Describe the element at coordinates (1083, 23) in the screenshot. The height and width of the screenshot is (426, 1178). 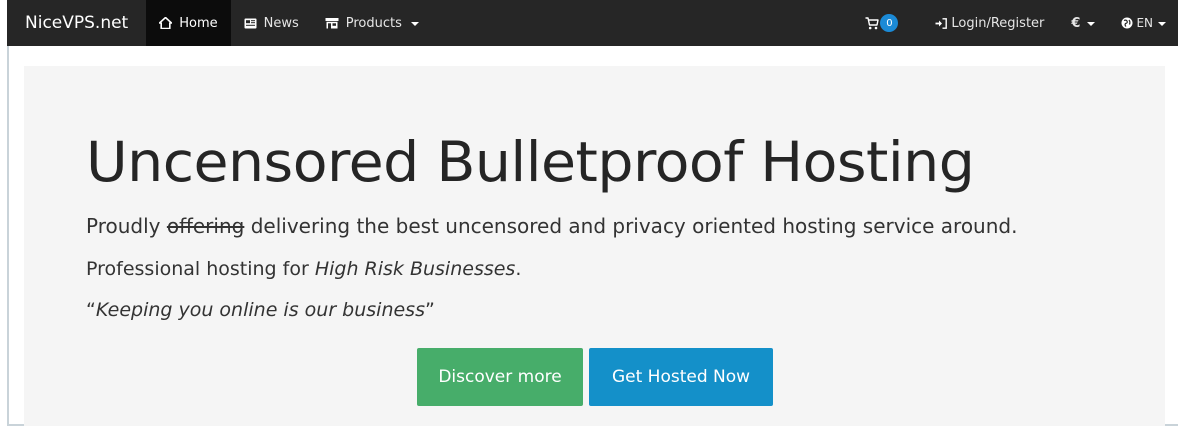
I see `currency-dropdown: €` at that location.